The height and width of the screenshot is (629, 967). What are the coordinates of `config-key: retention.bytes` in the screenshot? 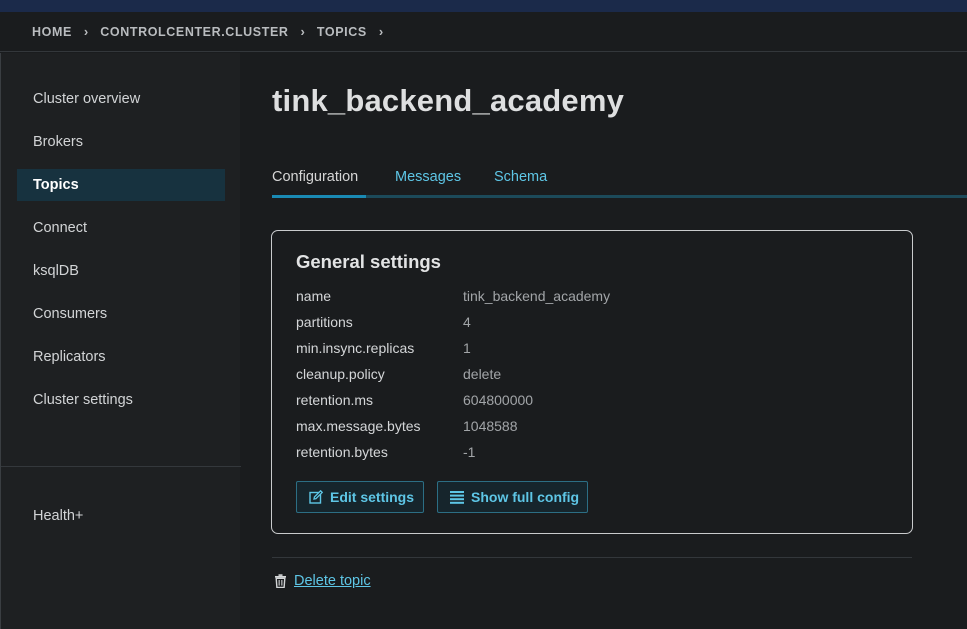 It's located at (342, 452).